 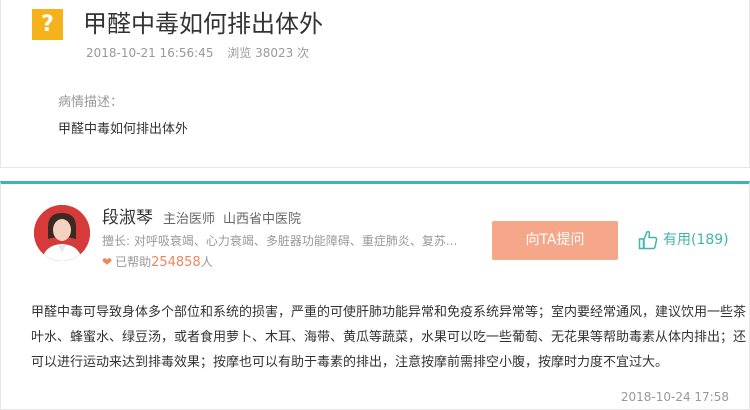 I want to click on description-label: 病情描述：, so click(x=91, y=102).